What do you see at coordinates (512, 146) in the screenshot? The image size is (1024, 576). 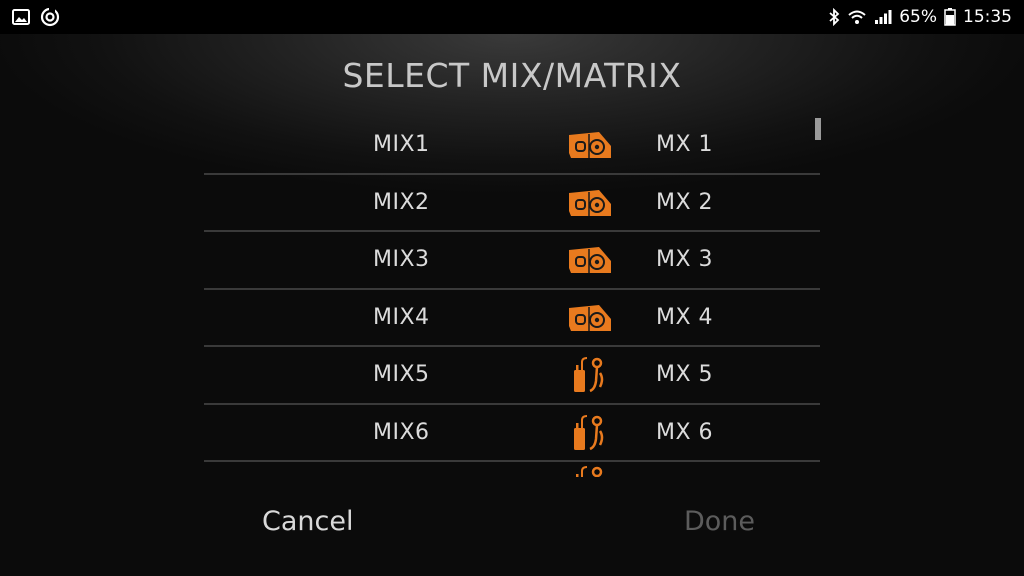 I see `mix-row: MIX1 MX 1` at bounding box center [512, 146].